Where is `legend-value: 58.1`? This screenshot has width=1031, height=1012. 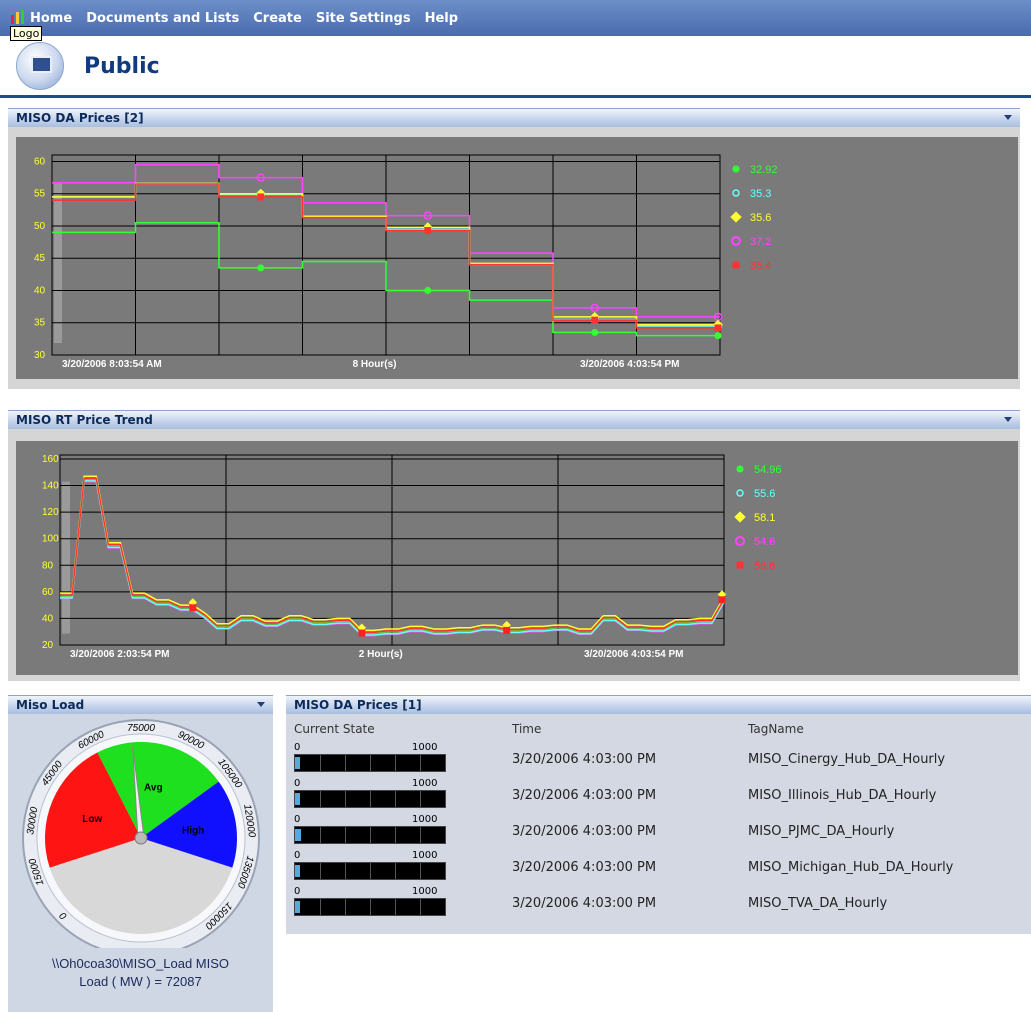
legend-value: 58.1 is located at coordinates (764, 518).